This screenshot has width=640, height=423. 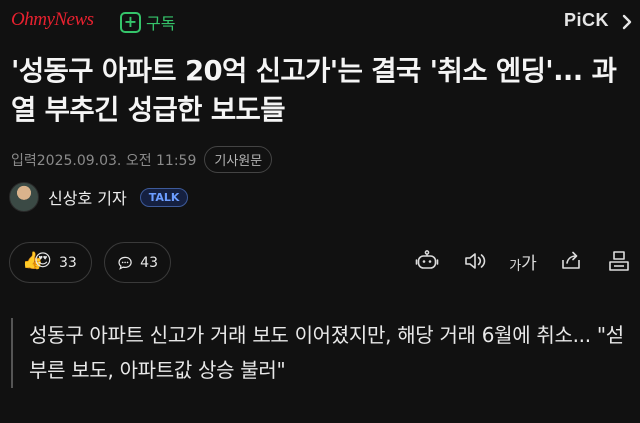 I want to click on article-meta: 입력2025.09.03. 오전 11:59 기사원문, so click(x=142, y=159).